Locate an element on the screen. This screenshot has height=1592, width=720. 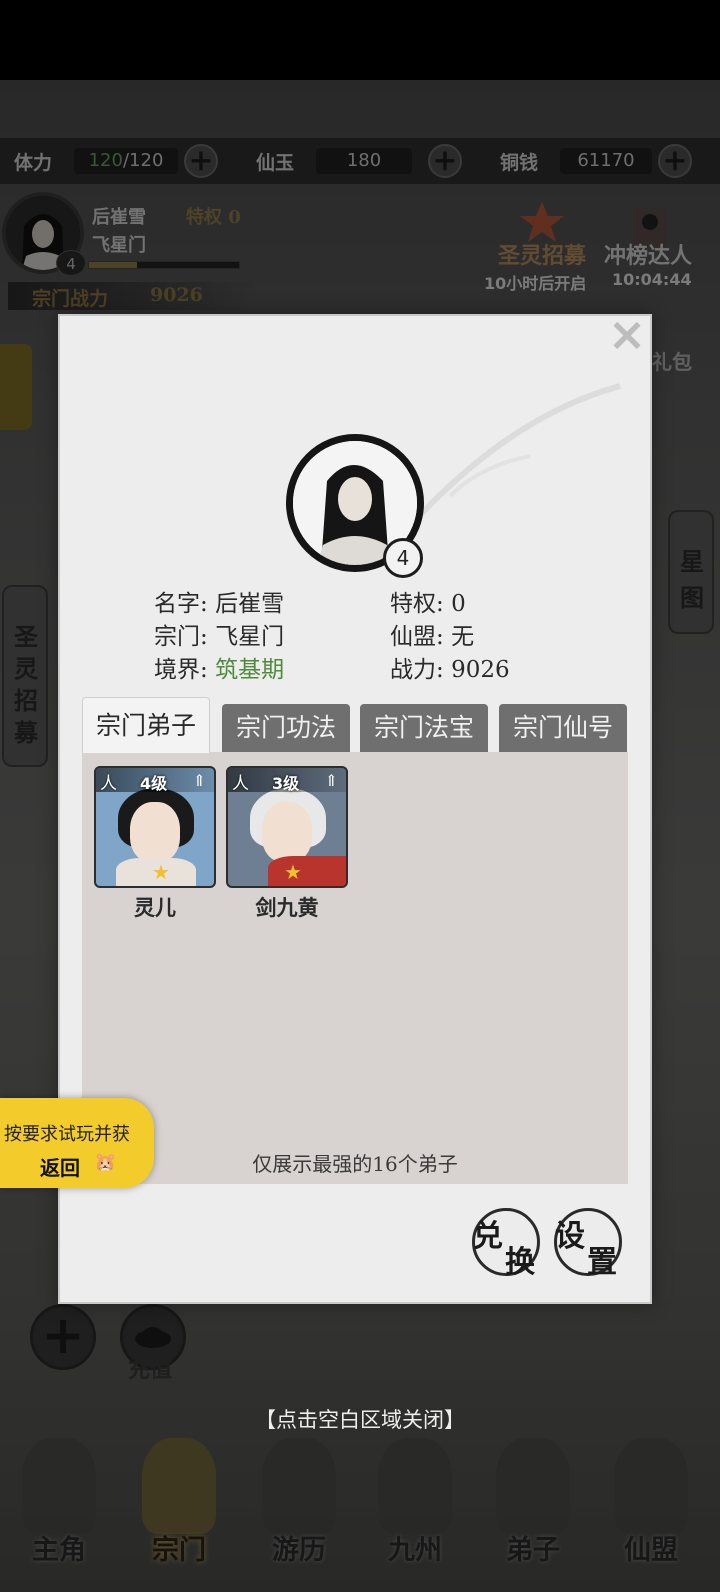
info-privilege: 特权: 0 is located at coordinates (428, 601).